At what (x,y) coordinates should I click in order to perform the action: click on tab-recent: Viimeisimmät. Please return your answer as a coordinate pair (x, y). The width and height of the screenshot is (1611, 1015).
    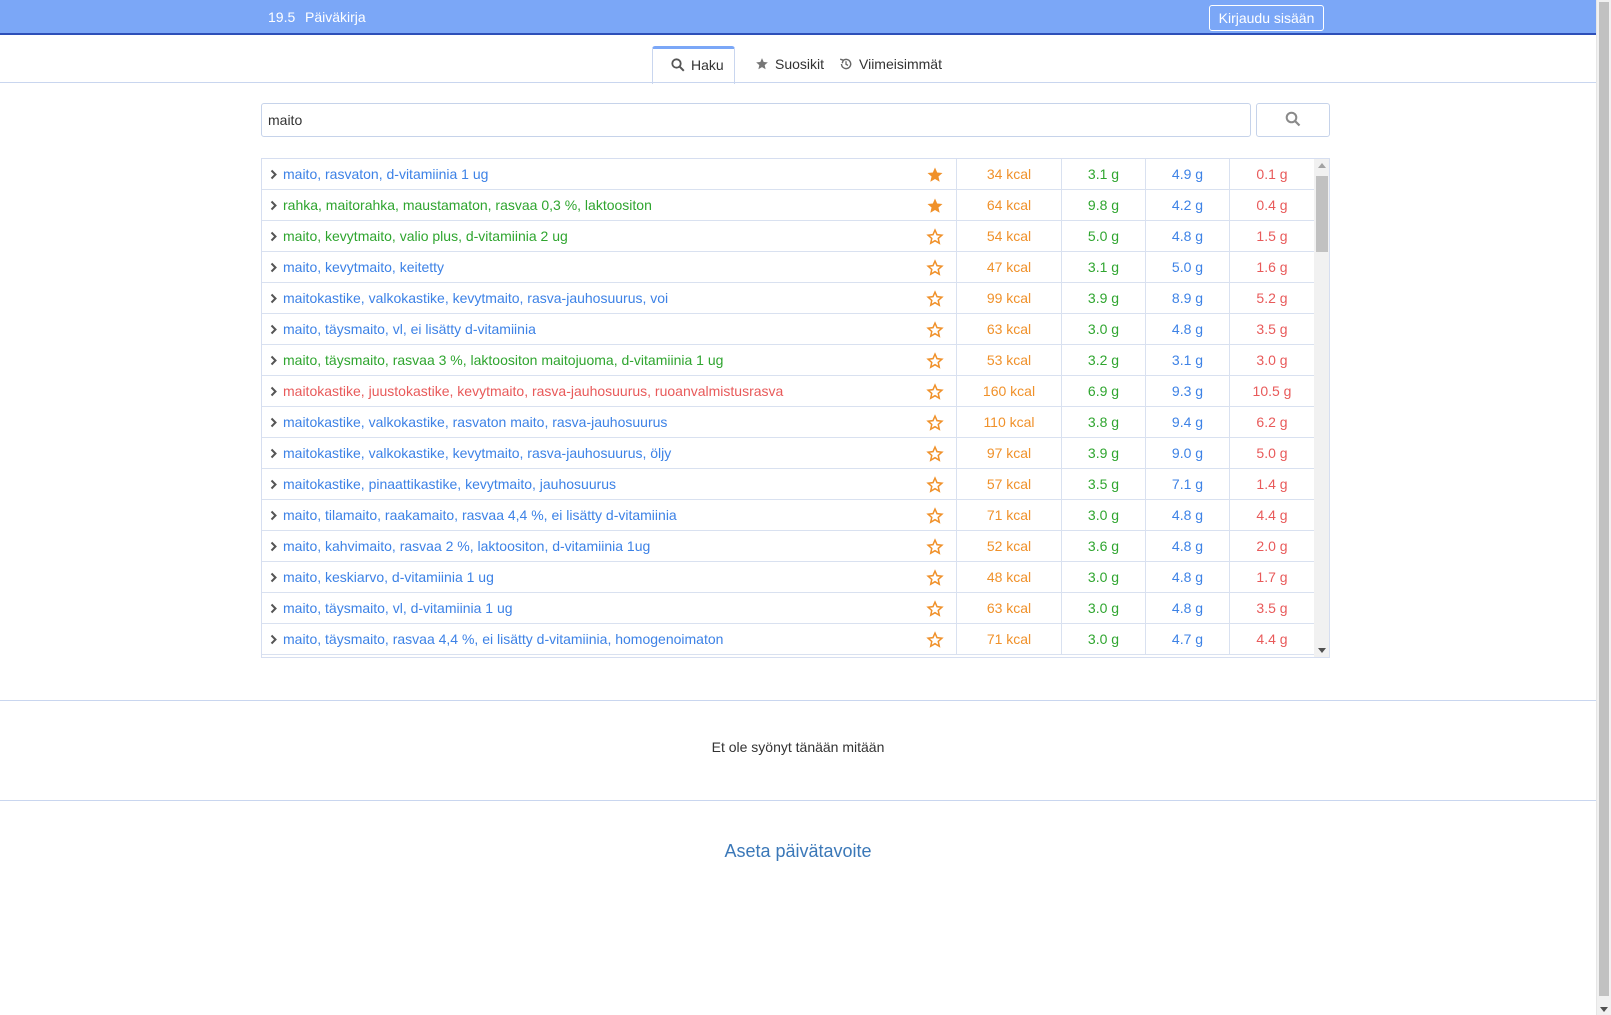
    Looking at the image, I should click on (890, 64).